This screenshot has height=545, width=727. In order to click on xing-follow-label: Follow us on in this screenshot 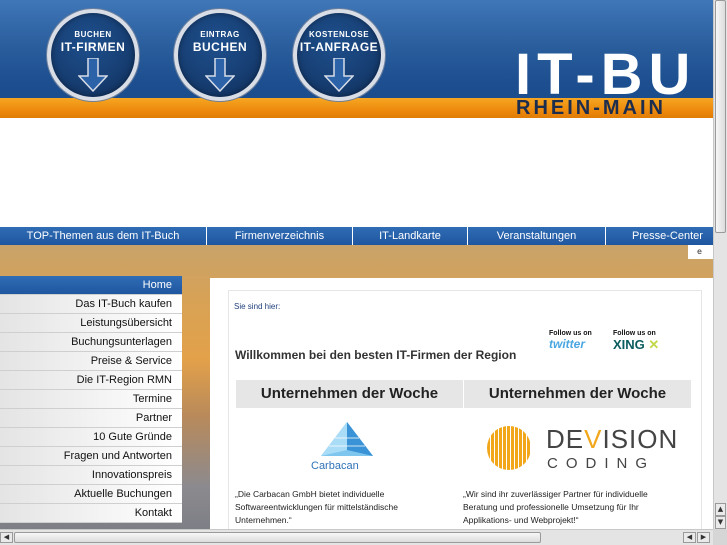, I will do `click(634, 333)`.